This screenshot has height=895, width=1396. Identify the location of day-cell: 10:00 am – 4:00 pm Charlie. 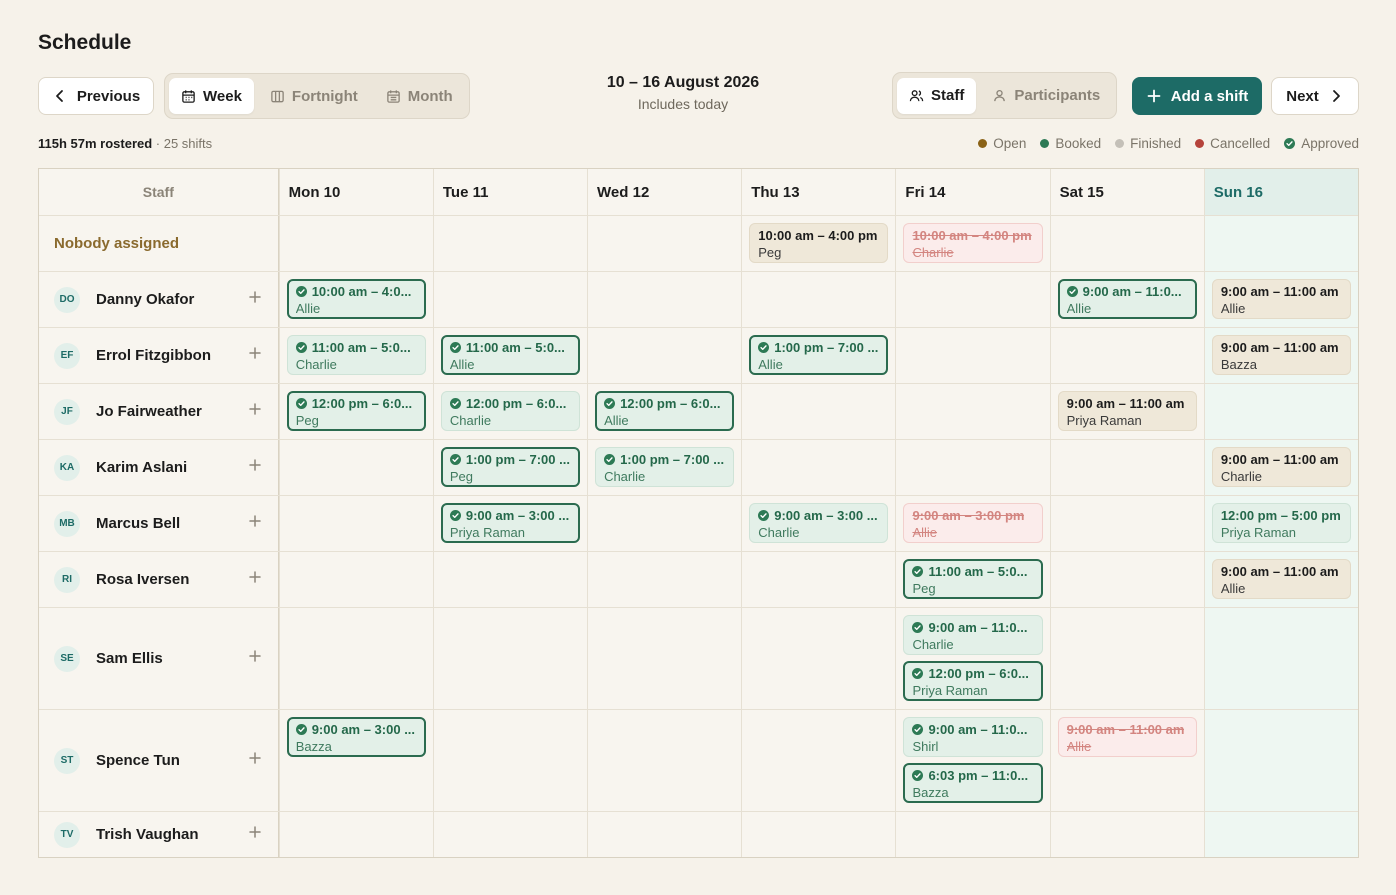
(972, 243).